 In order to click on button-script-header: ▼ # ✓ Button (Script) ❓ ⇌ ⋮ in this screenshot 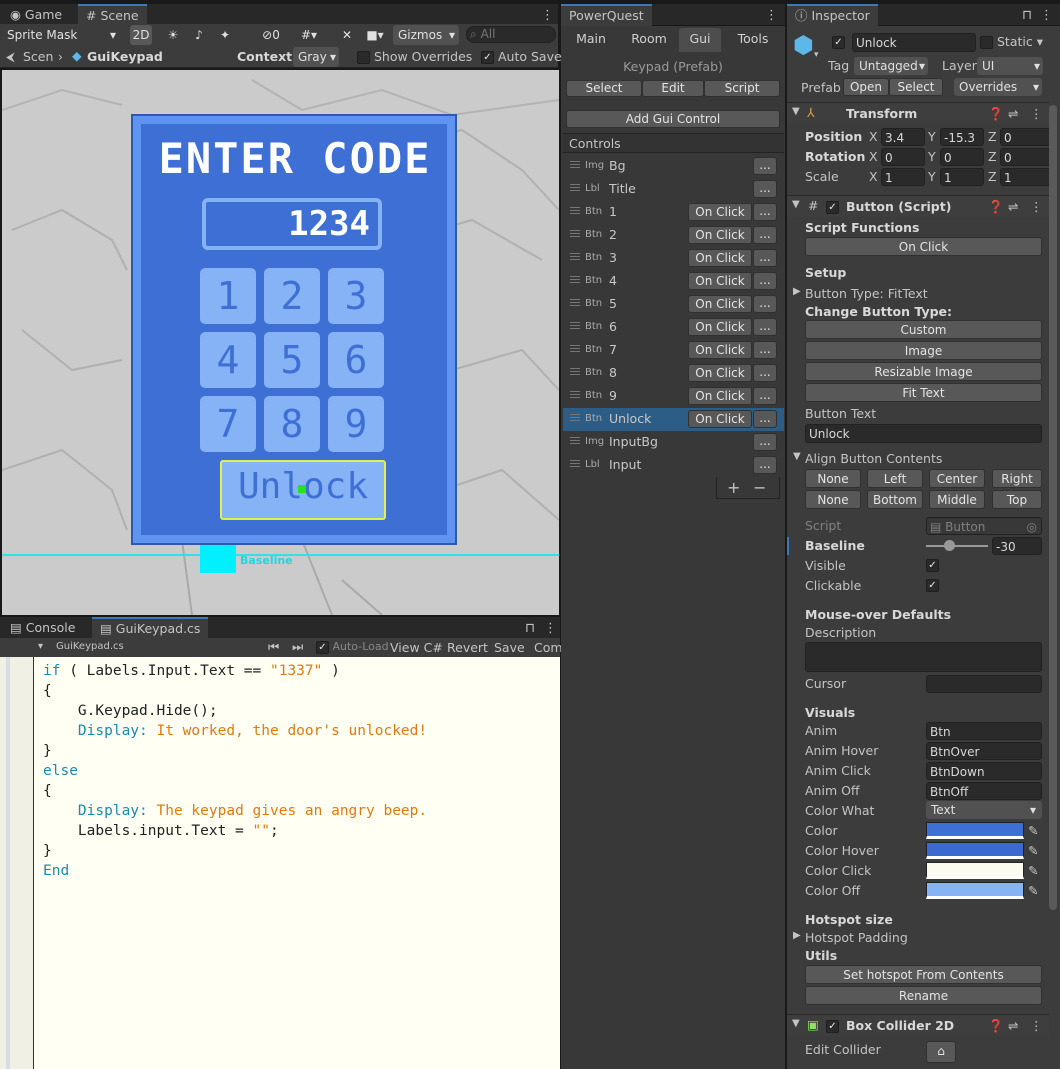, I will do `click(918, 206)`.